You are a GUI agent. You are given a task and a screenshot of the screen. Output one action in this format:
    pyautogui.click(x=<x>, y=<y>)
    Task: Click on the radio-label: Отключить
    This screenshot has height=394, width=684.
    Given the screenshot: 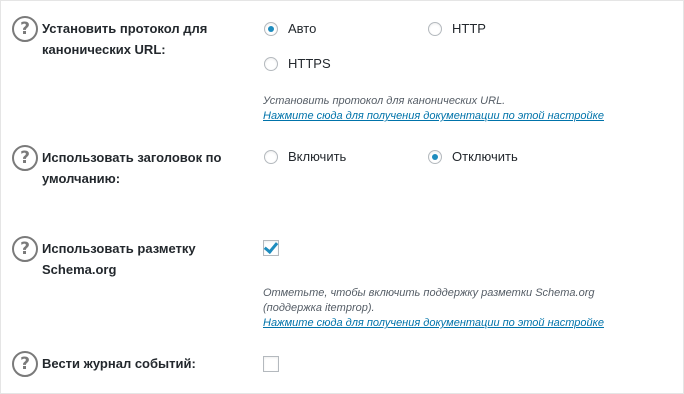 What is the action you would take?
    pyautogui.click(x=485, y=156)
    